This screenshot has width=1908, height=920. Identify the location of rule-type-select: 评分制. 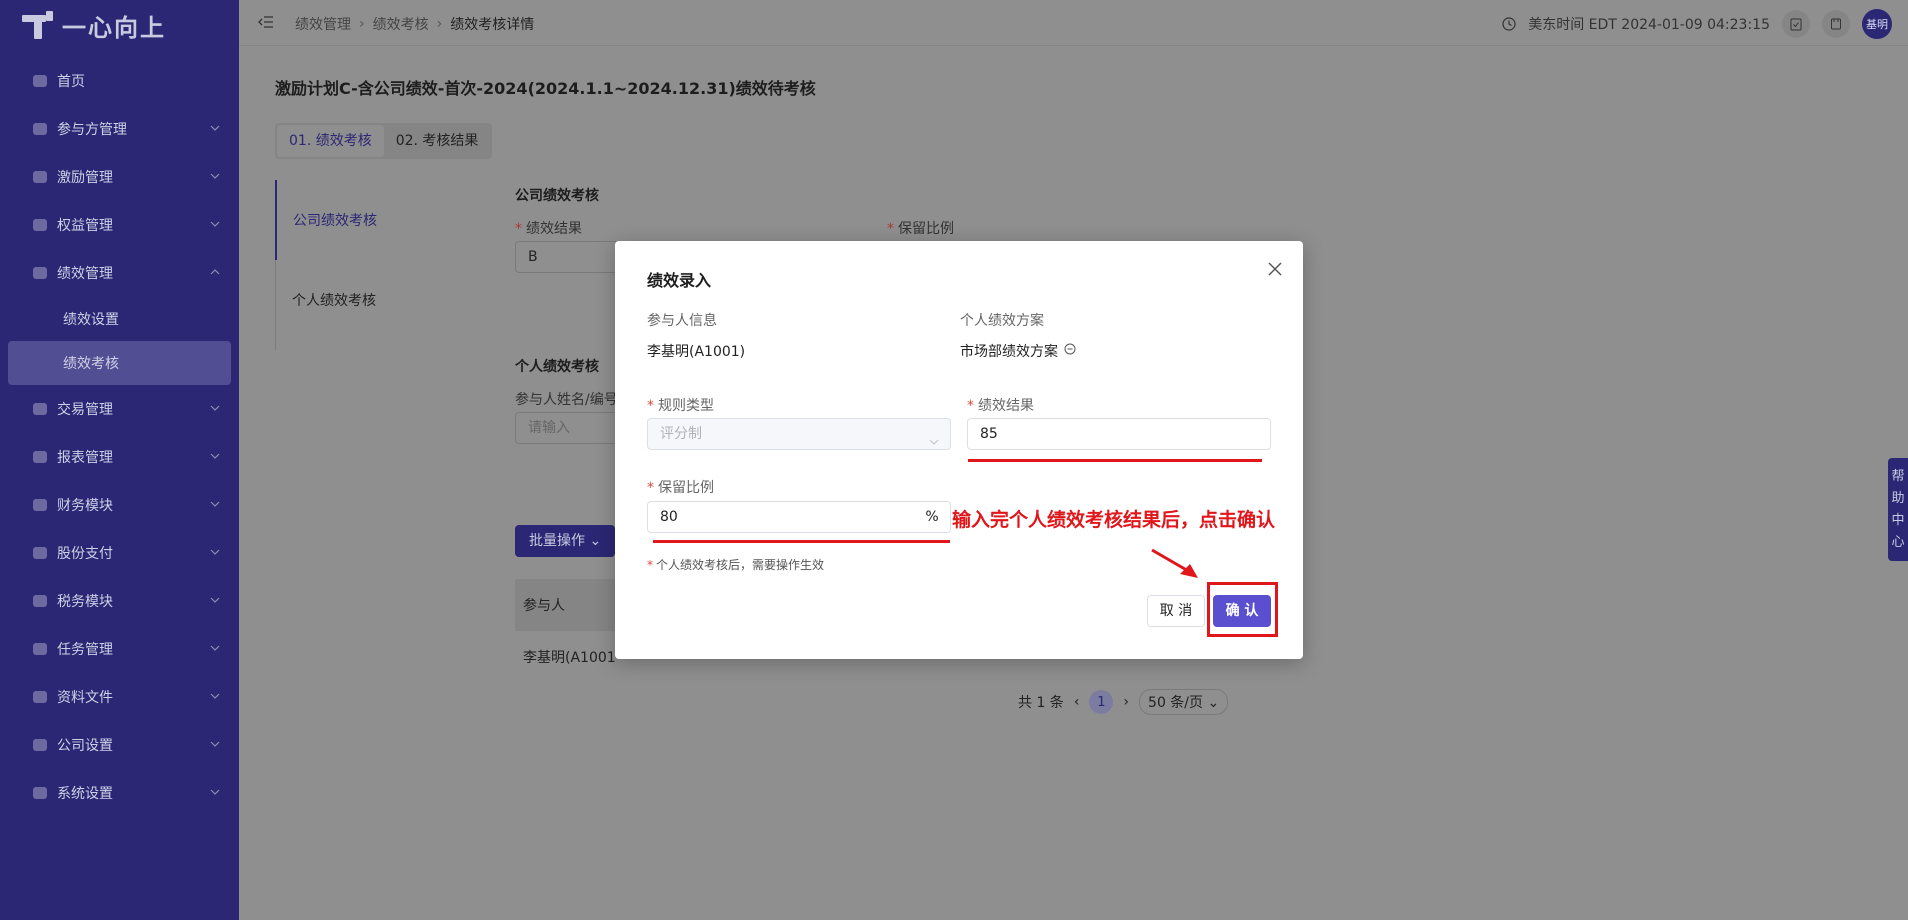
(799, 434).